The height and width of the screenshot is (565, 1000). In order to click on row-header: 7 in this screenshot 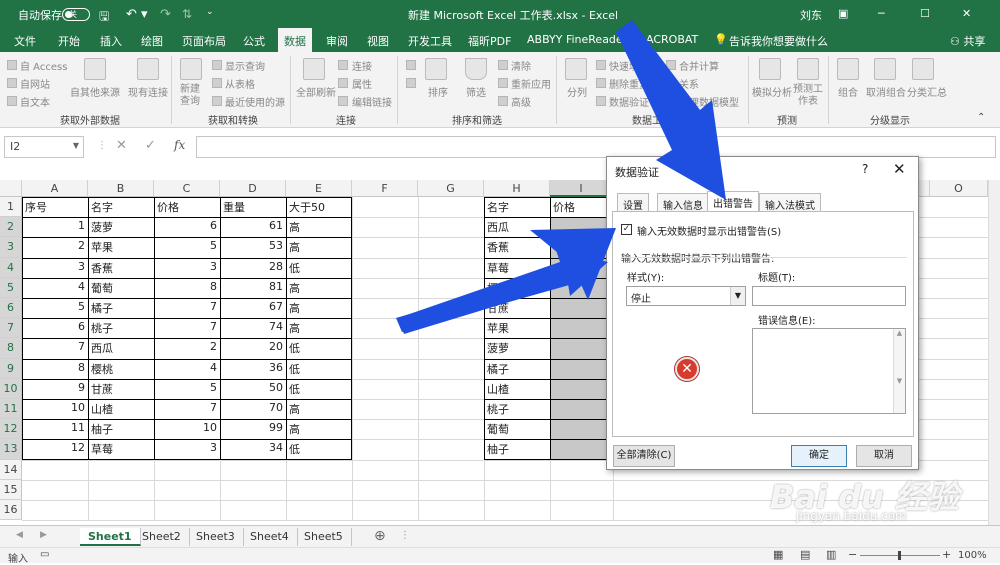, I will do `click(11, 328)`.